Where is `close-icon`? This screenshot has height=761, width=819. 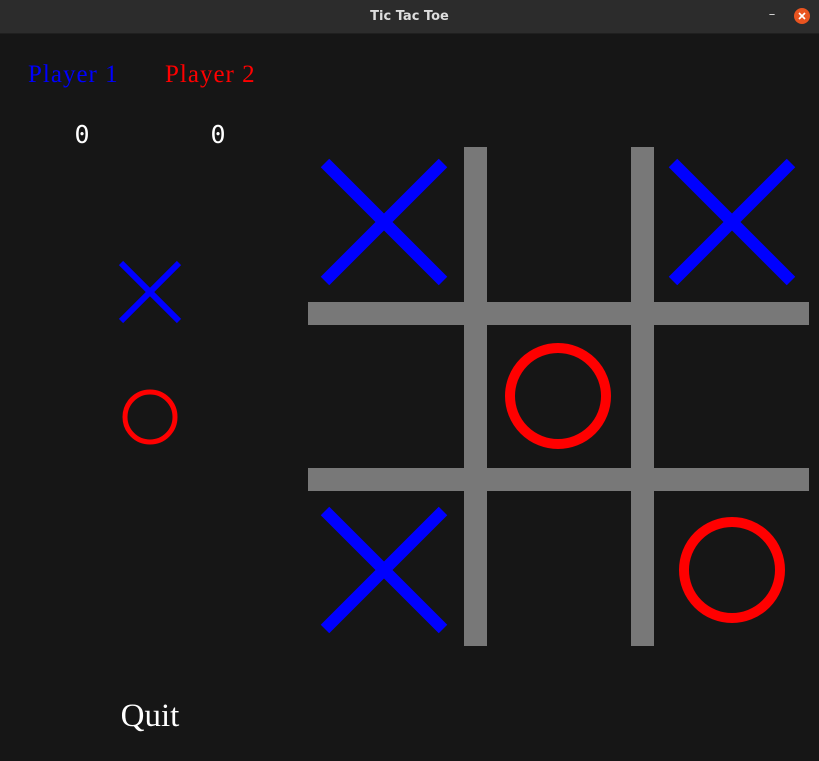 close-icon is located at coordinates (802, 16).